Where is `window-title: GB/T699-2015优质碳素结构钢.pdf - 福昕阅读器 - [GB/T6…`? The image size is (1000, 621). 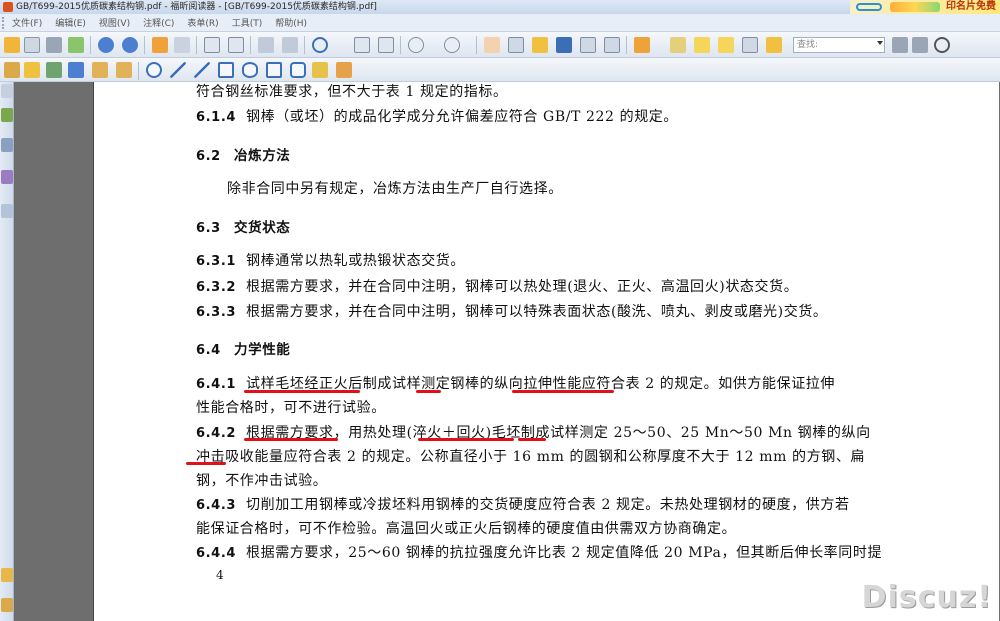 window-title: GB/T699-2015优质碳素结构钢.pdf - 福昕阅读器 - [GB/T6… is located at coordinates (196, 7).